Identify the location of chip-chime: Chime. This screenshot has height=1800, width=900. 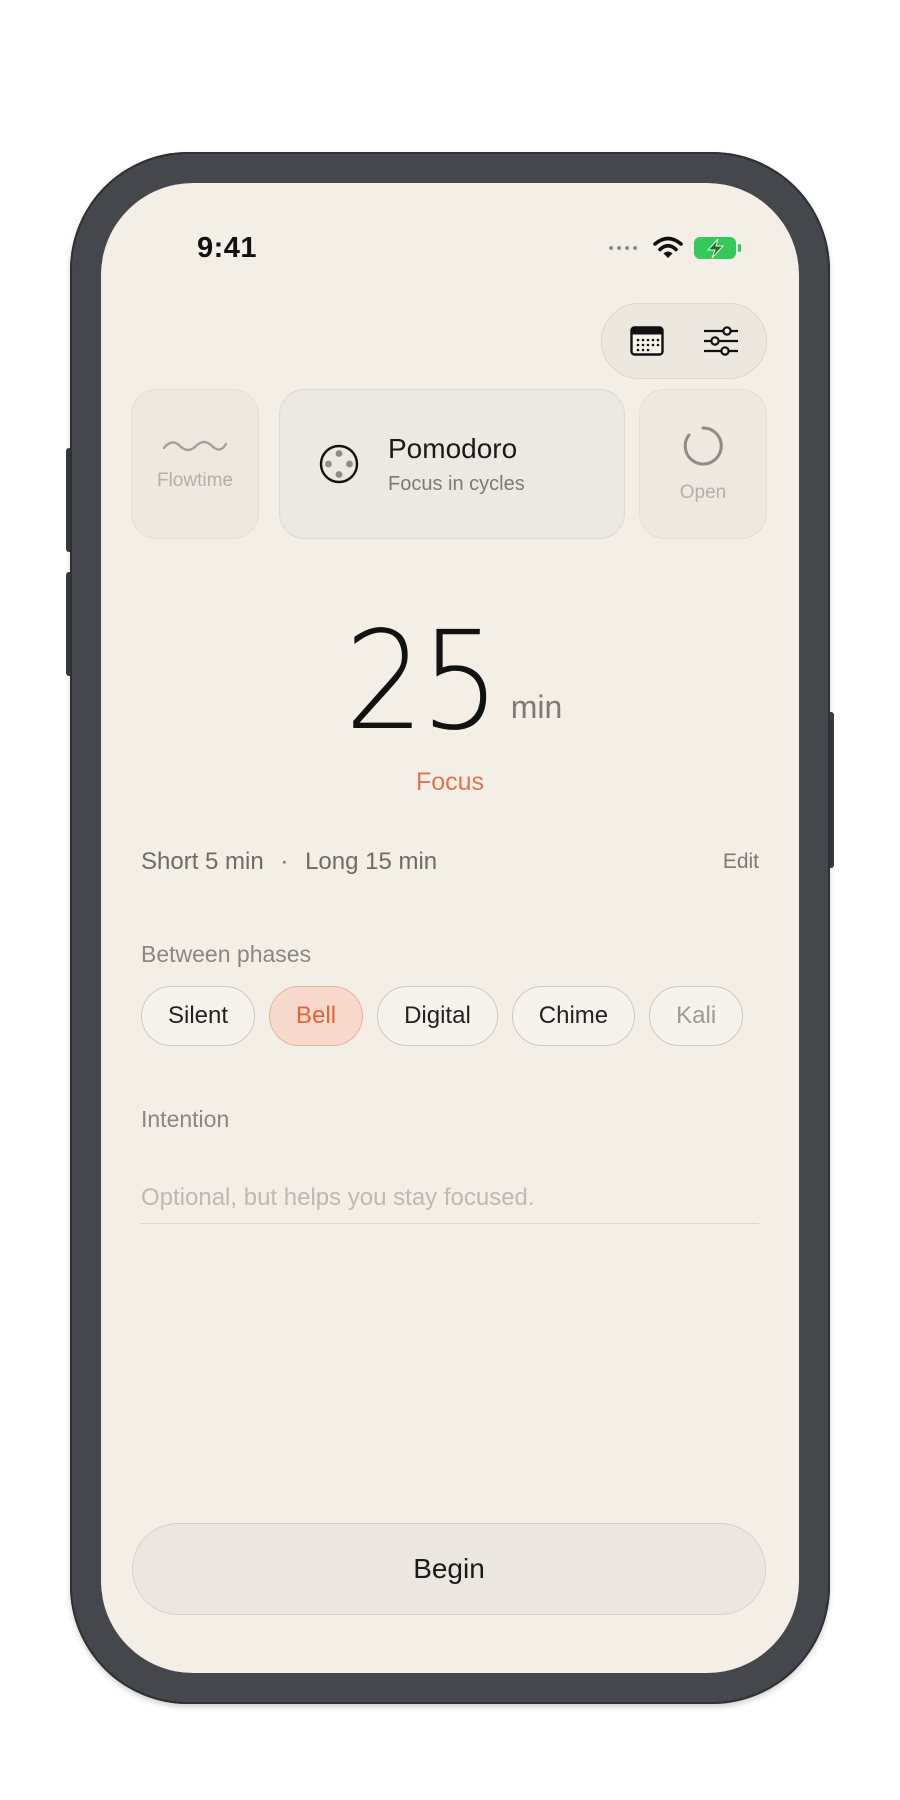
(573, 1016).